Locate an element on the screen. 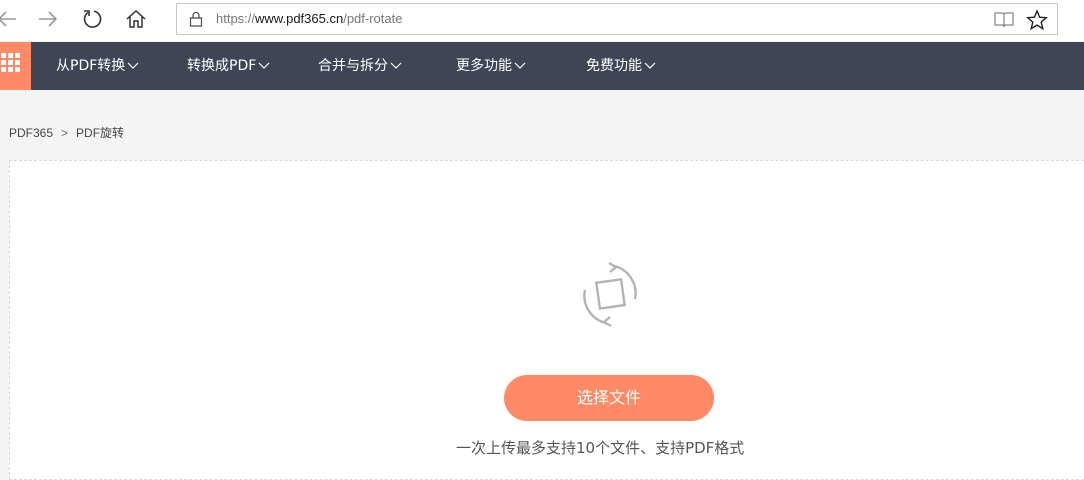  nav-to-pdf: 转换成PDF is located at coordinates (228, 66).